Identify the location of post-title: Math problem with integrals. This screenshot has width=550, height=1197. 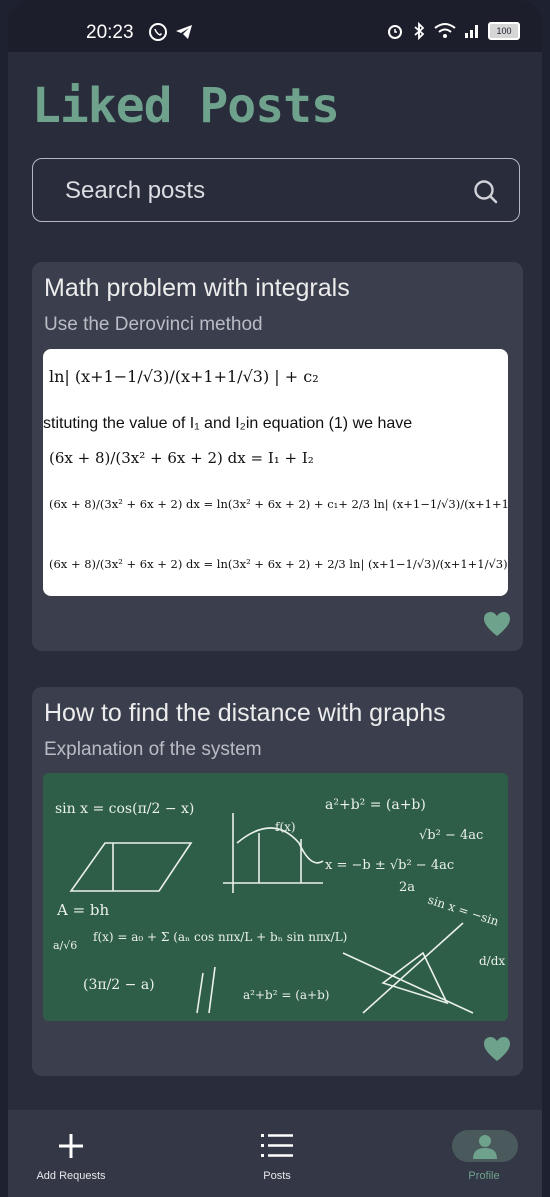
(197, 288).